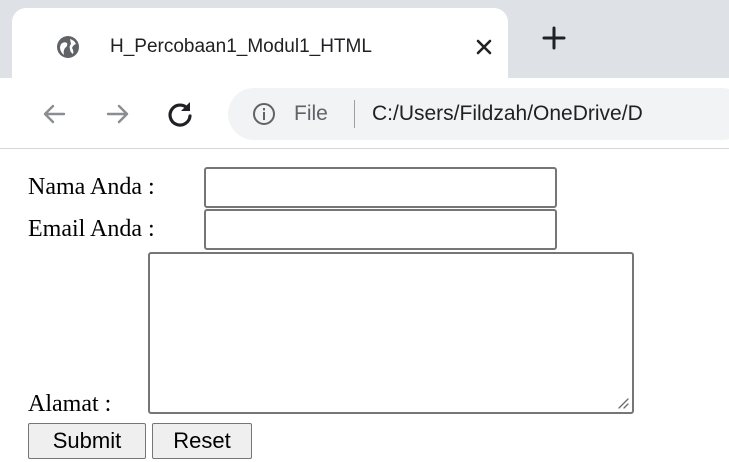 The image size is (729, 462). I want to click on address-bar: File C:/Users/Fildzah/OneDrive/D, so click(478, 114).